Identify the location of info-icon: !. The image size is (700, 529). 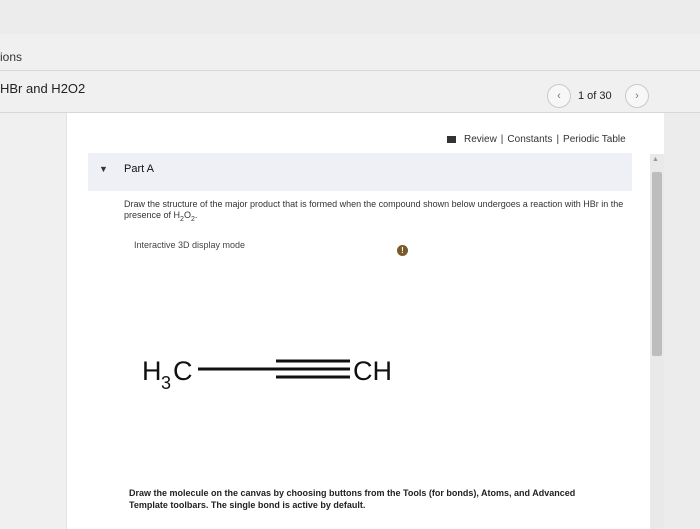
(402, 250).